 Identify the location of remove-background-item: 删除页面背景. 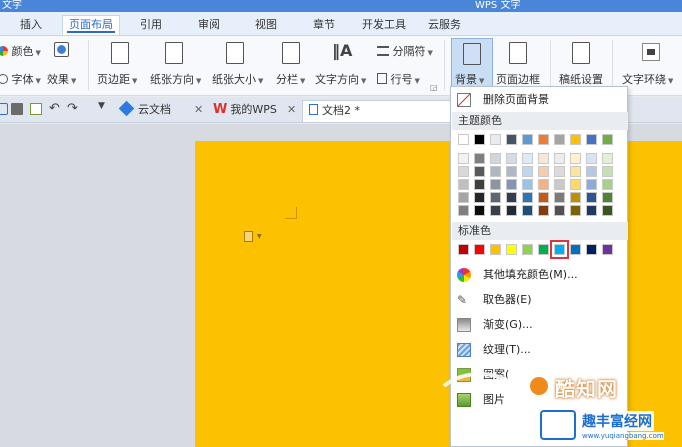
(539, 100).